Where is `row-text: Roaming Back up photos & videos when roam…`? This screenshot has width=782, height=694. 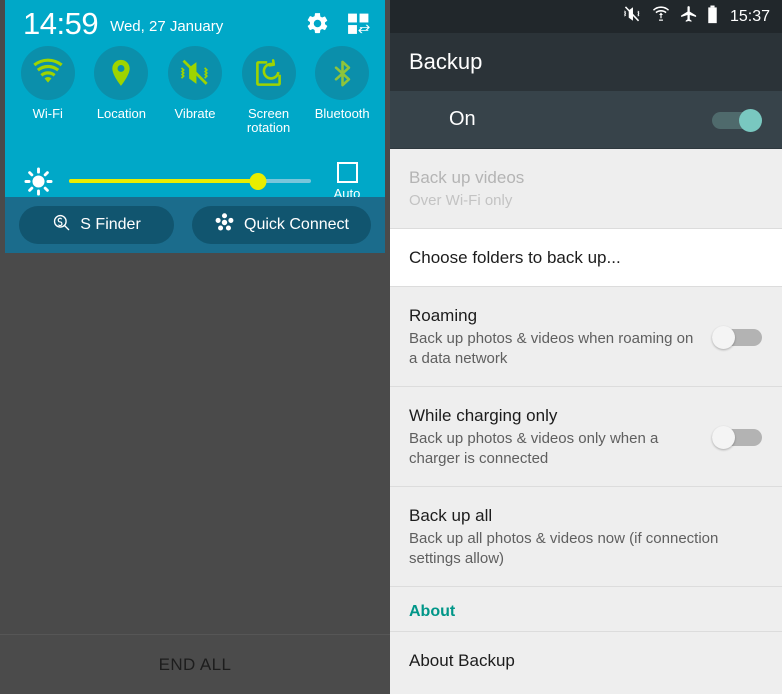
row-text: Roaming Back up photos & videos when roam… is located at coordinates (560, 336).